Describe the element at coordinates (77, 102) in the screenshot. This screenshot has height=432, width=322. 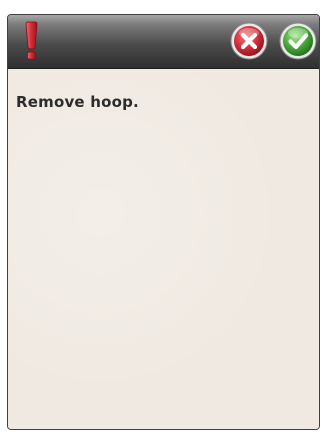
I see `dialog-message: Remove hoop.` at that location.